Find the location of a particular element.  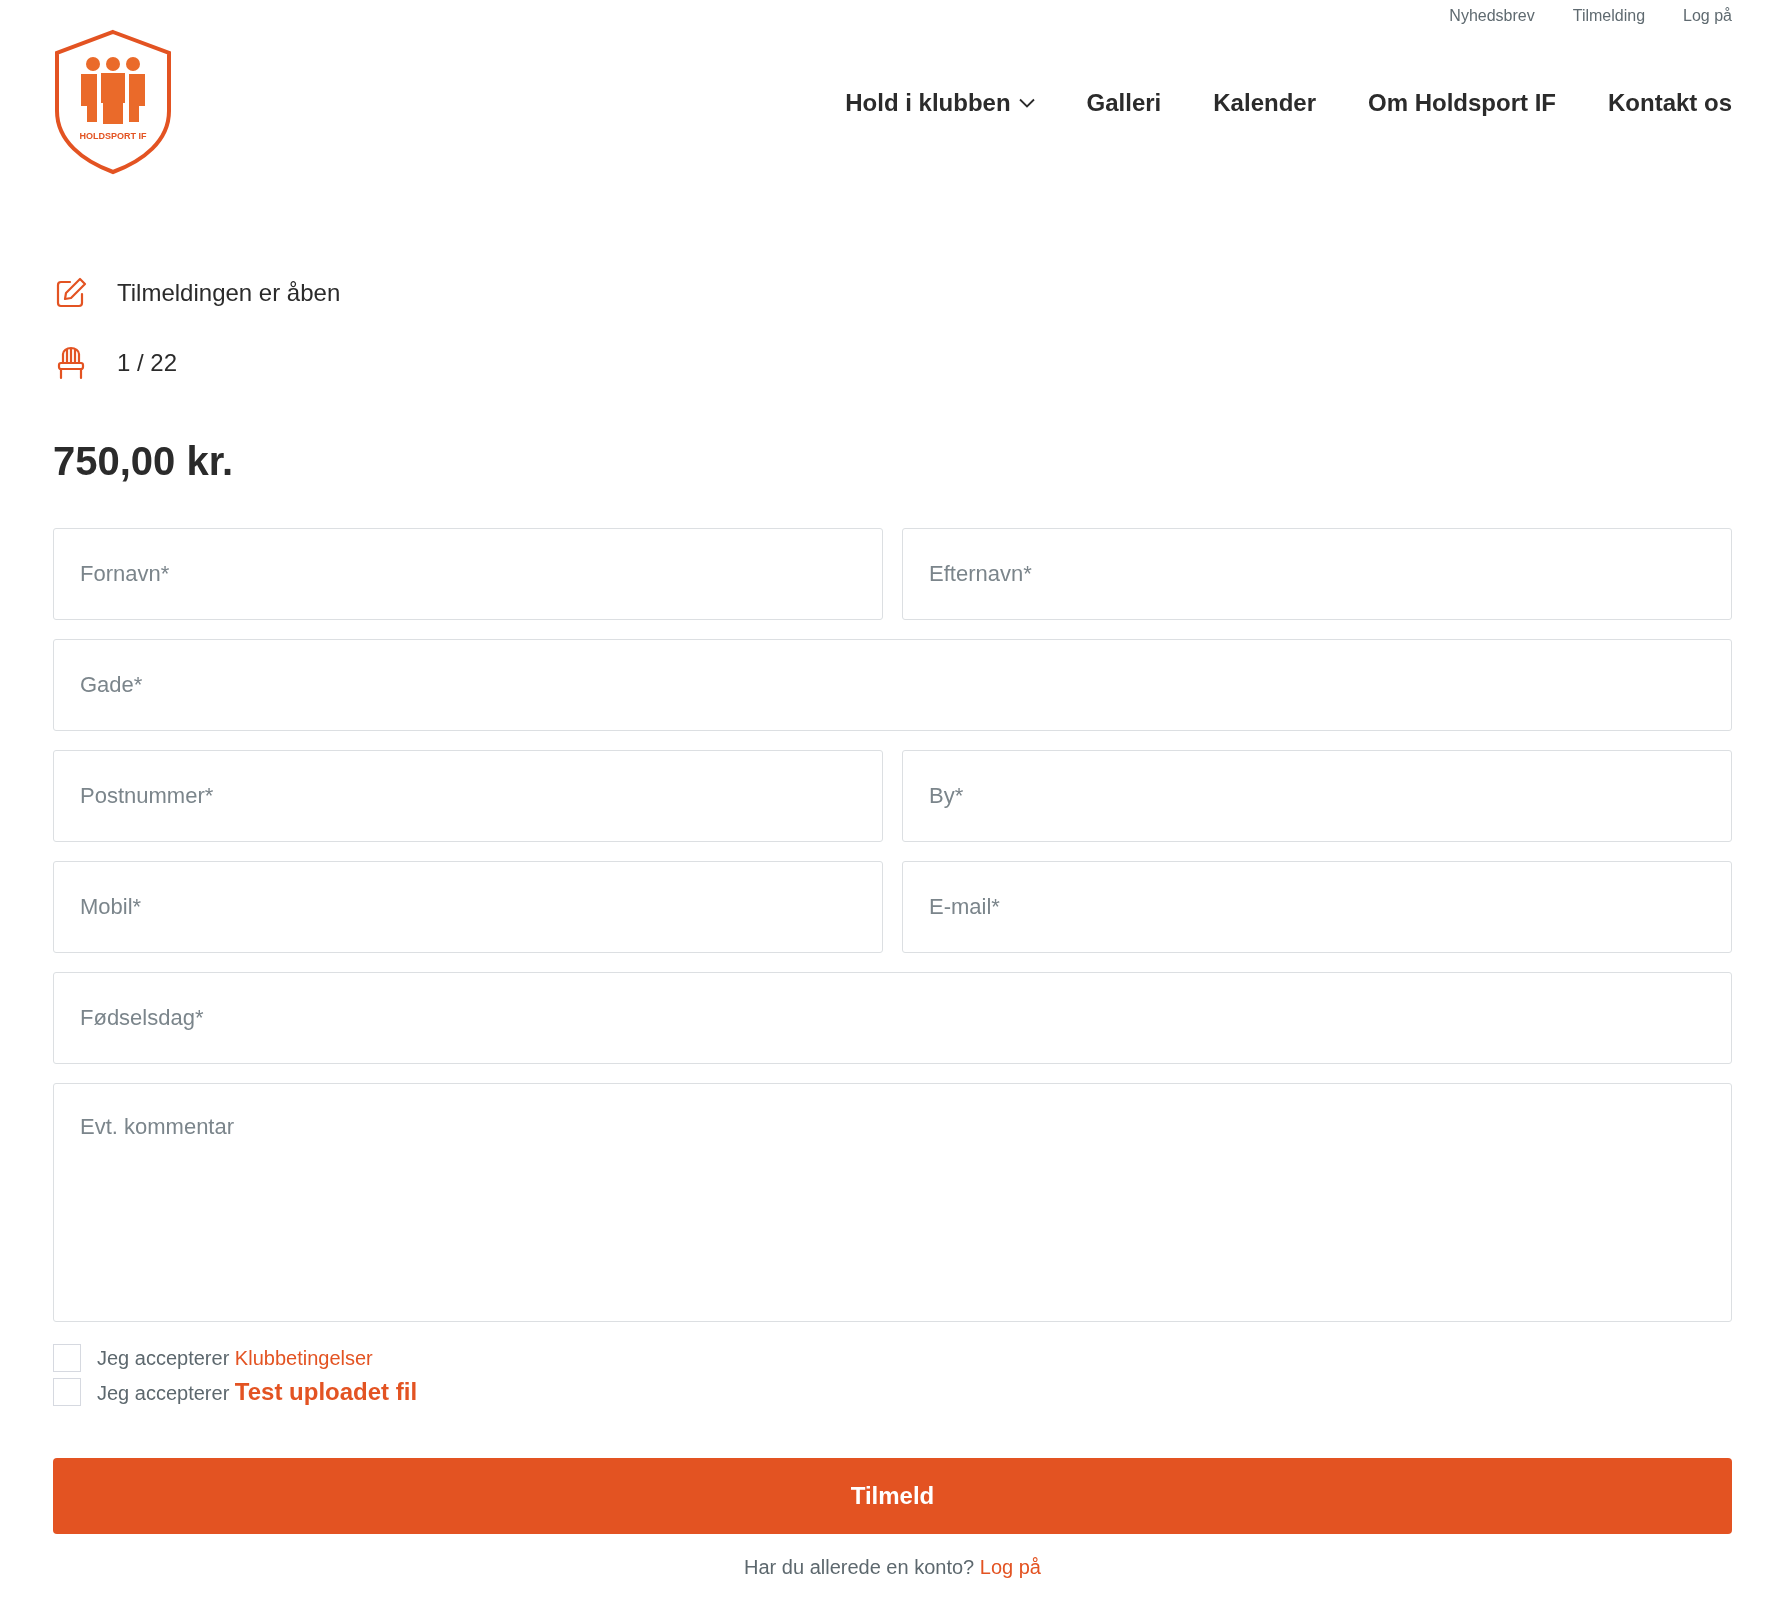

terms-link: Klubbetingelser is located at coordinates (303, 1357).